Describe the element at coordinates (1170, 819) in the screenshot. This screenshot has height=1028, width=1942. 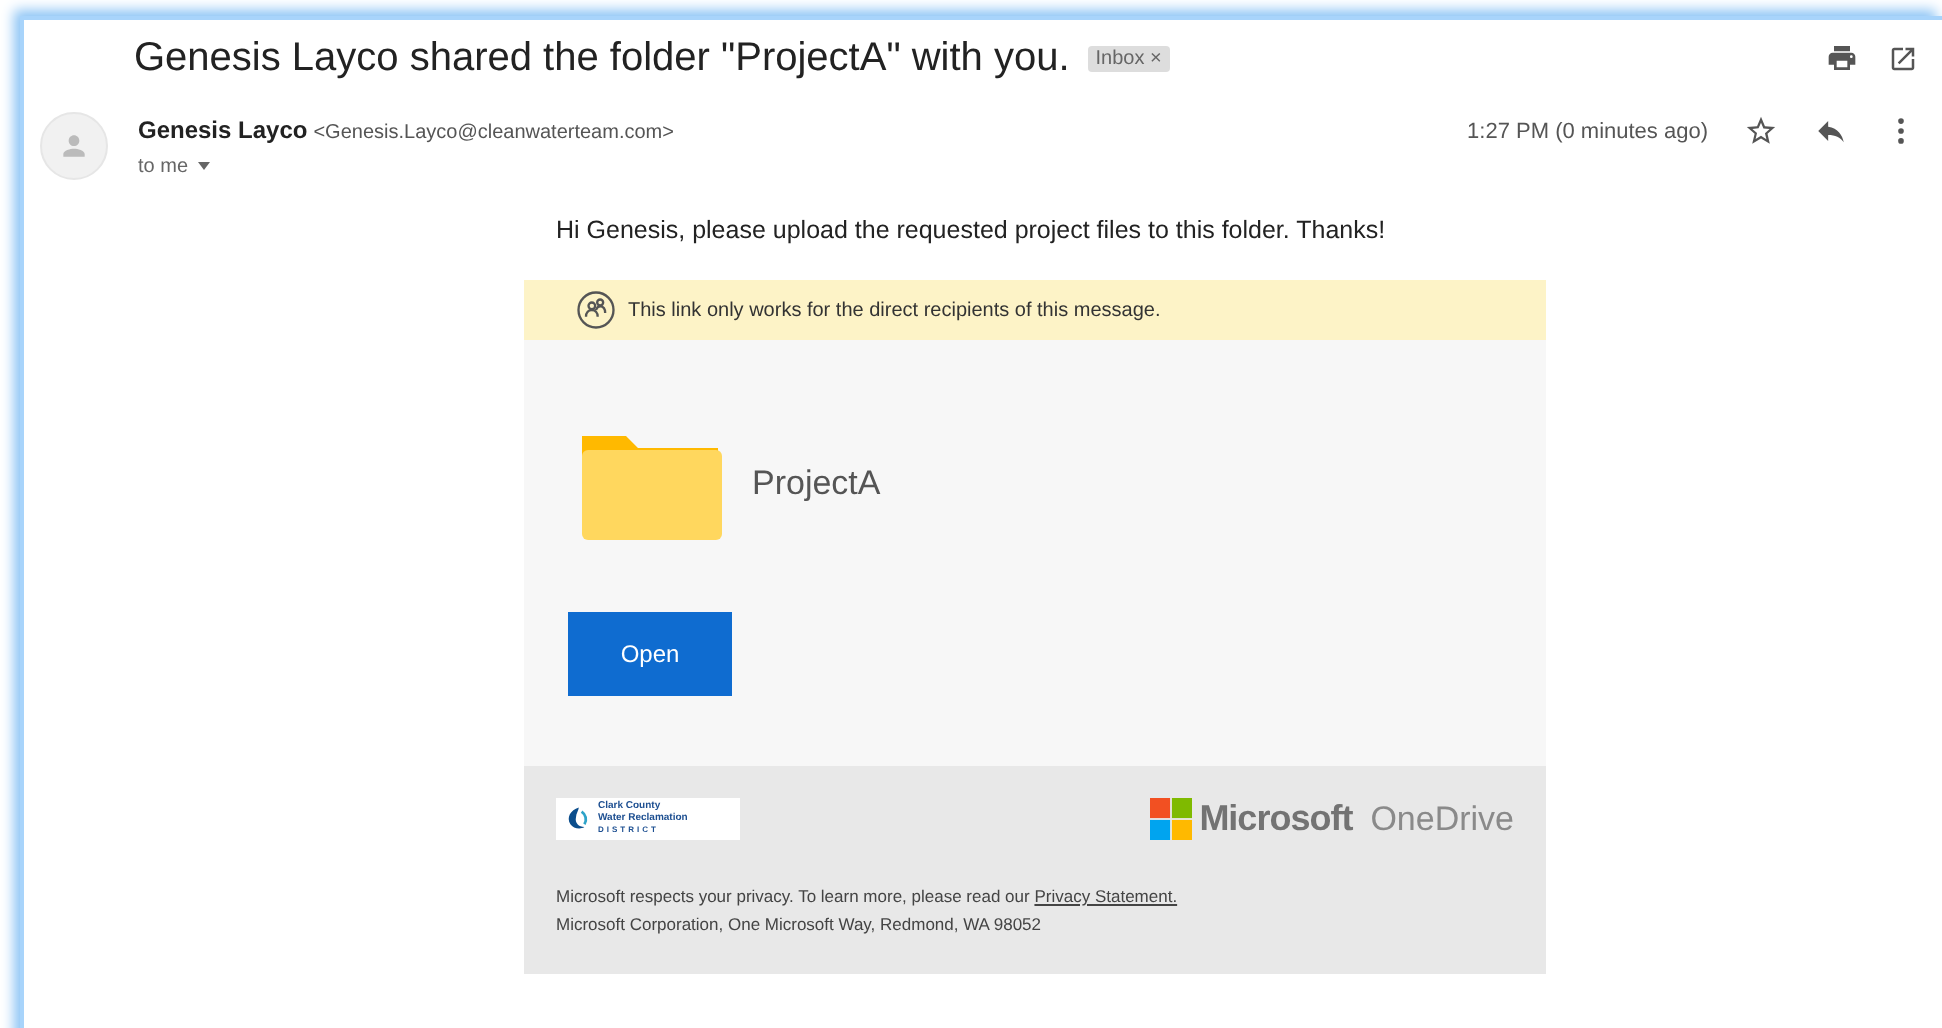
I see `four-squares-logo-icon` at that location.